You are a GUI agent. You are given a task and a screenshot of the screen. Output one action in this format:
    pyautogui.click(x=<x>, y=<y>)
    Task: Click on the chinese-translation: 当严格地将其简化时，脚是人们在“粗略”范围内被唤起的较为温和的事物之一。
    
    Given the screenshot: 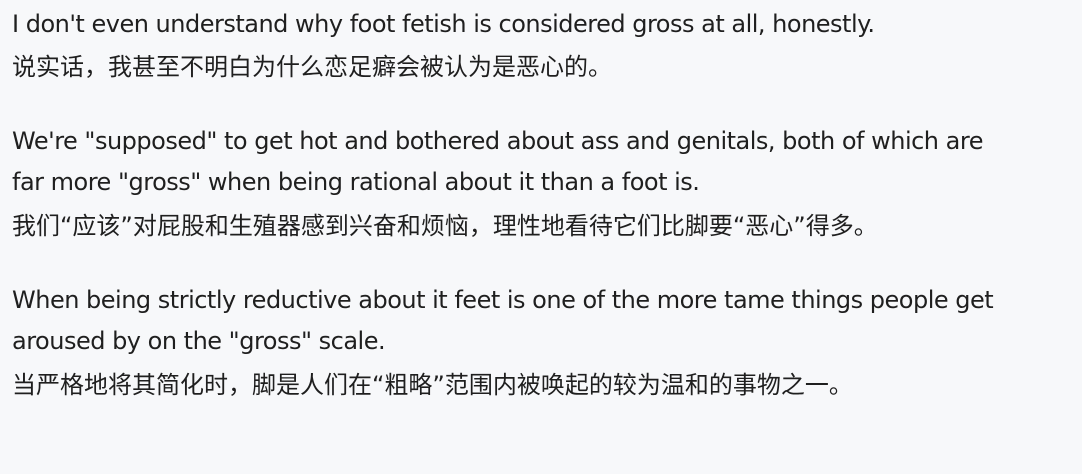 What is the action you would take?
    pyautogui.click(x=432, y=385)
    